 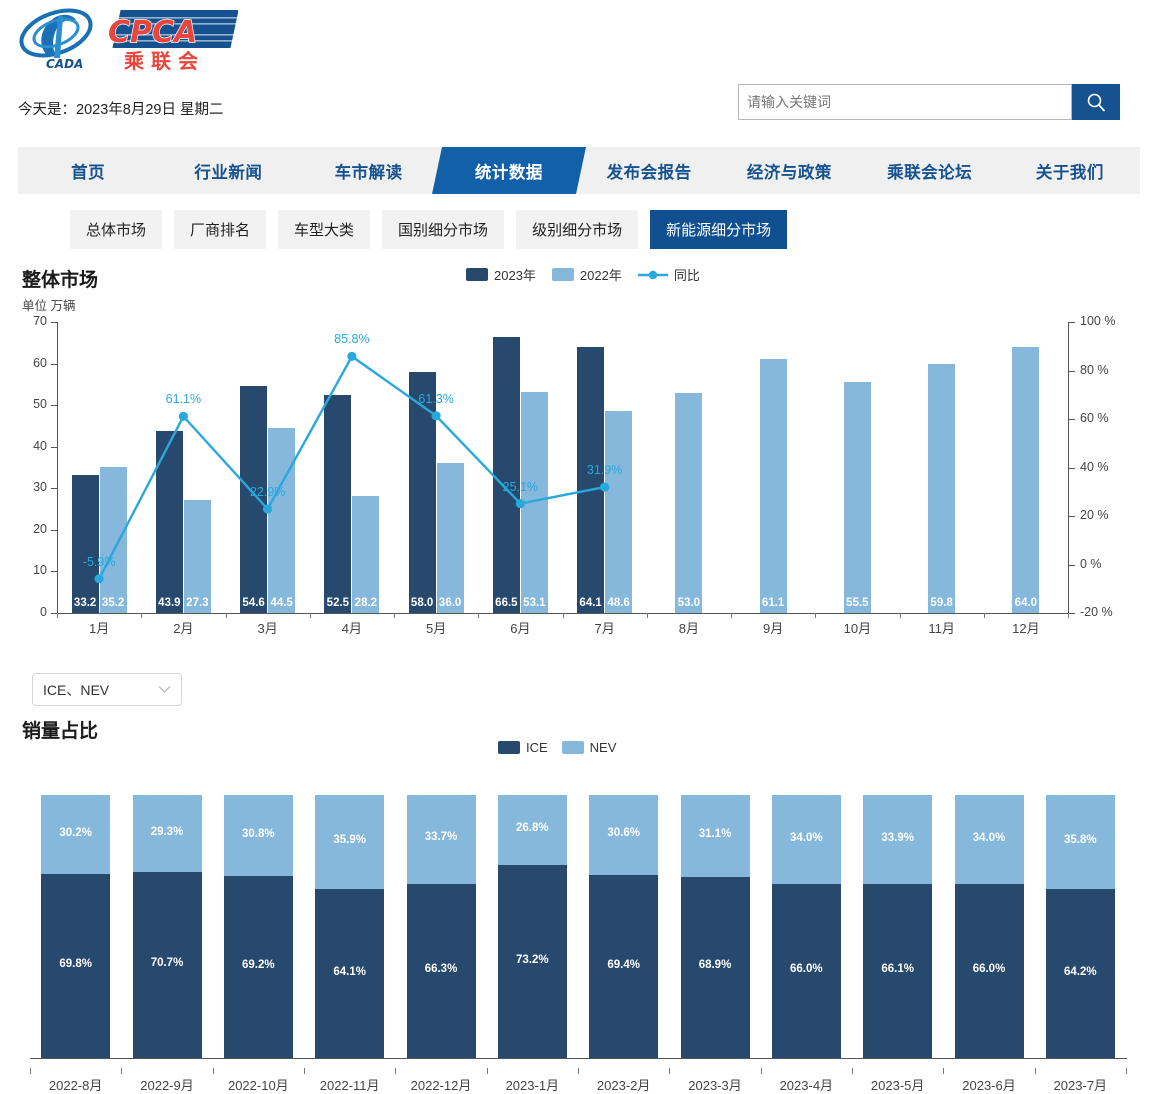 I want to click on nav-item-economy-policy: 经济与政策, so click(x=789, y=170).